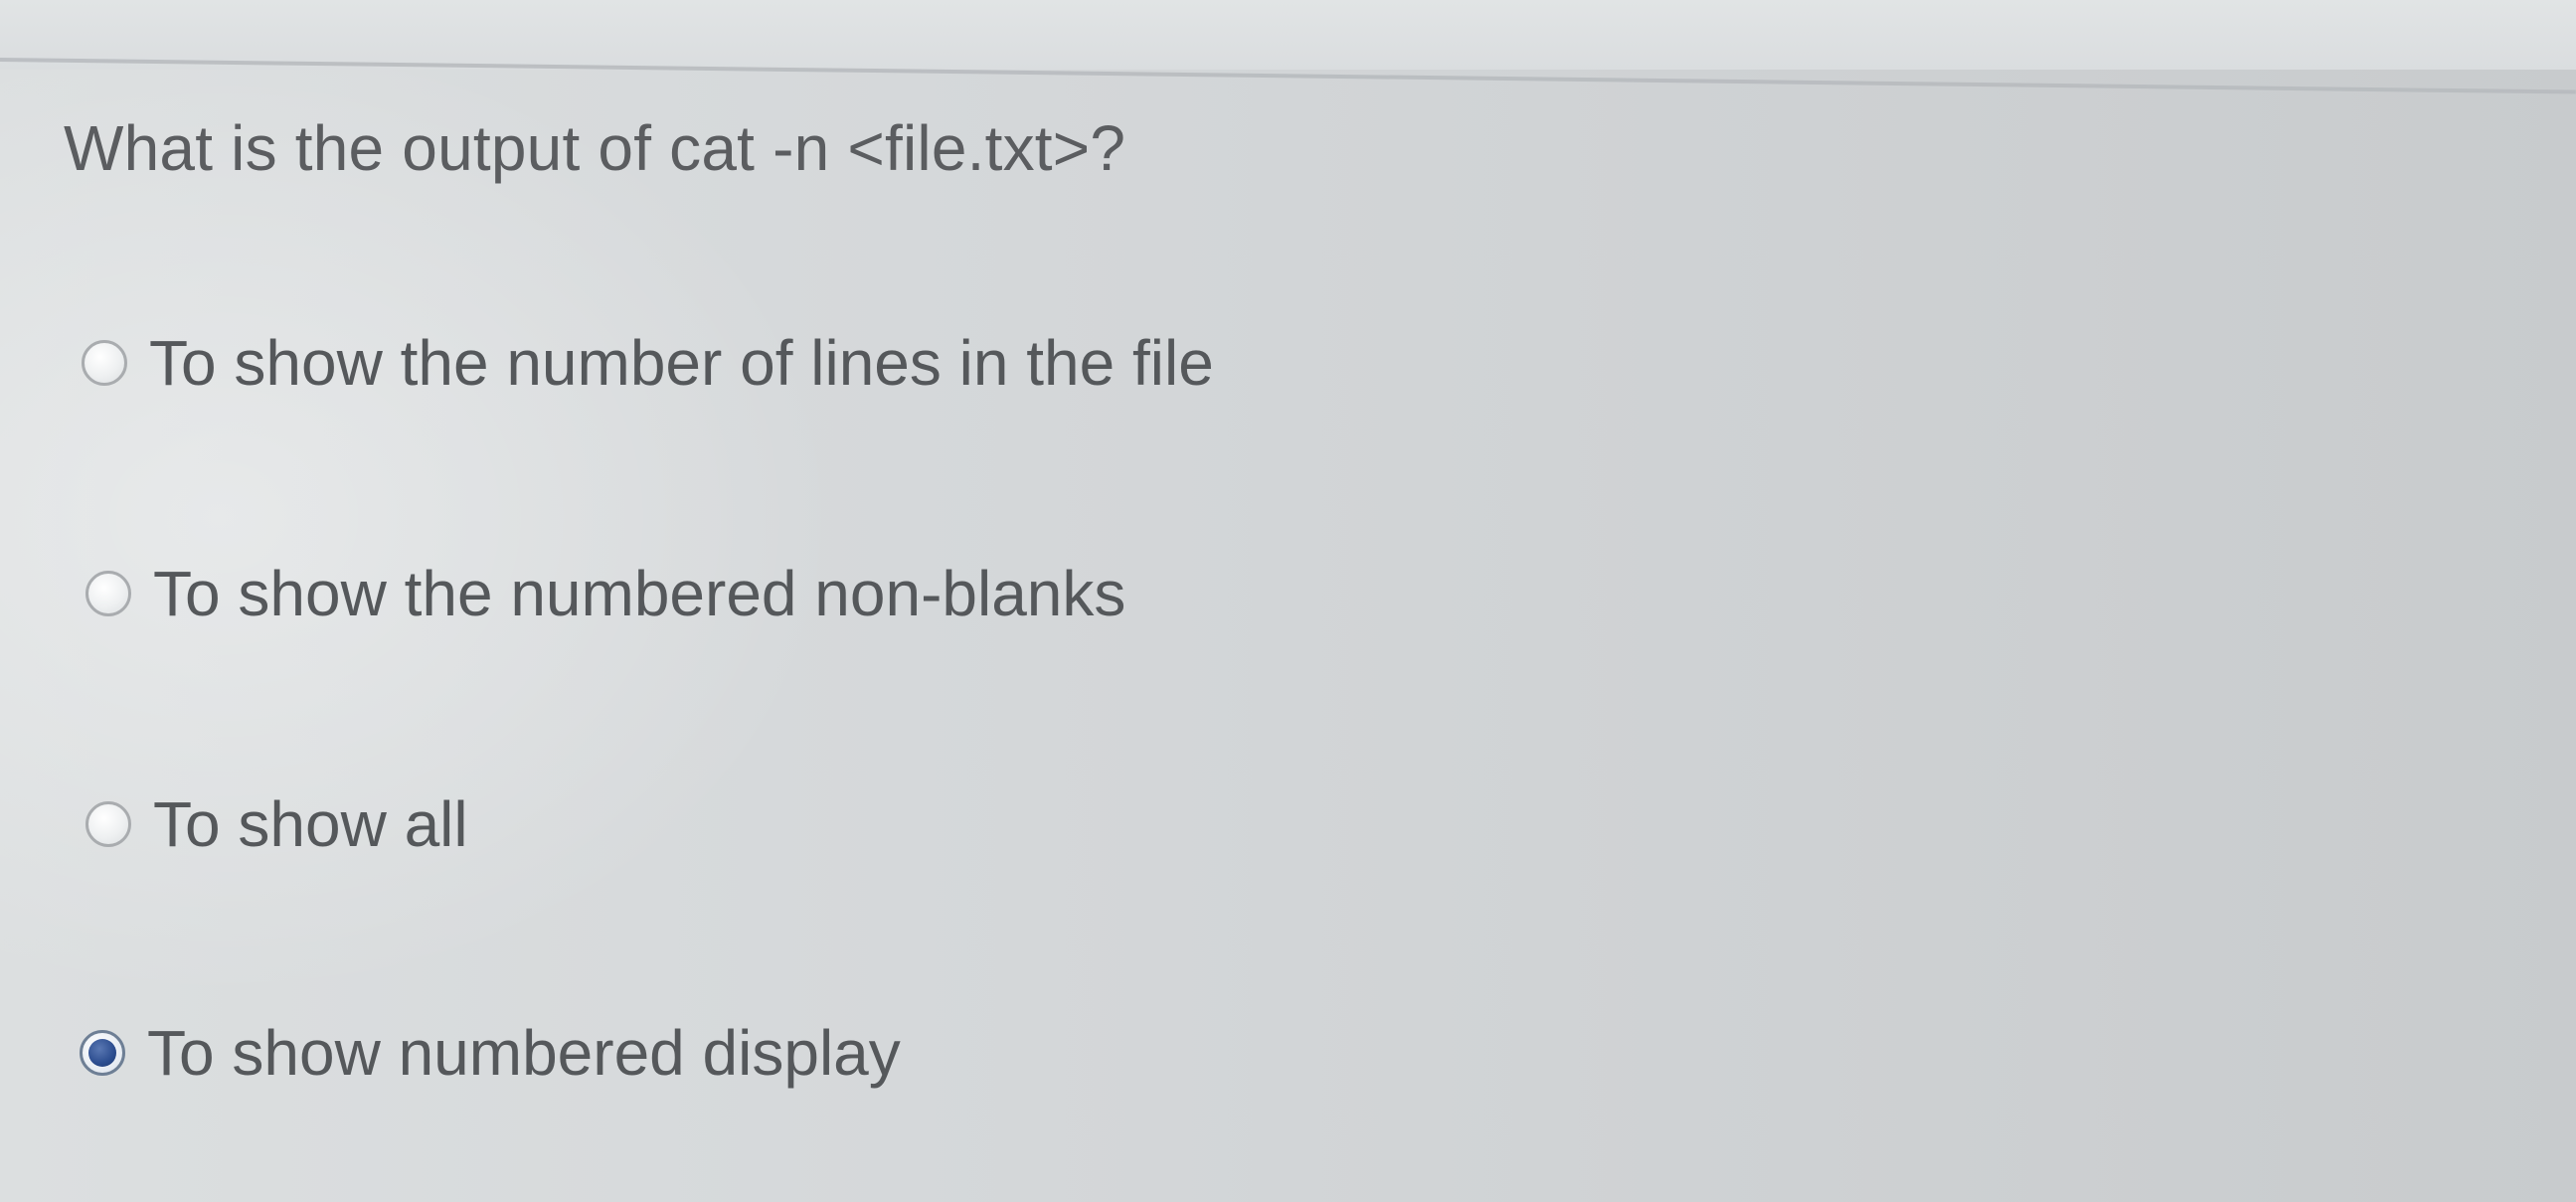 The image size is (2576, 1202). I want to click on radio-button-selected-icon, so click(102, 1053).